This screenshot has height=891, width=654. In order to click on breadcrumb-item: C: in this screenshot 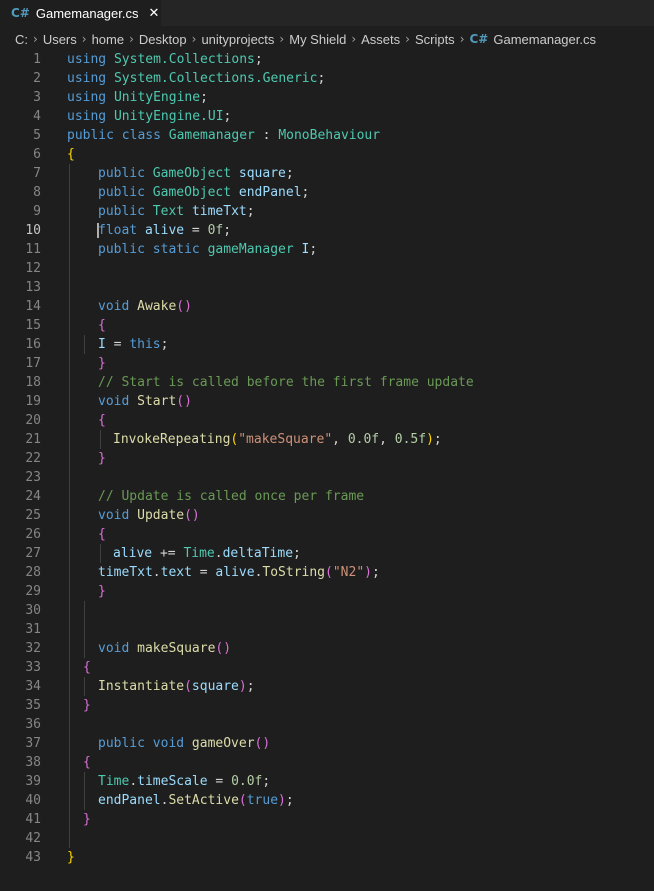, I will do `click(21, 39)`.